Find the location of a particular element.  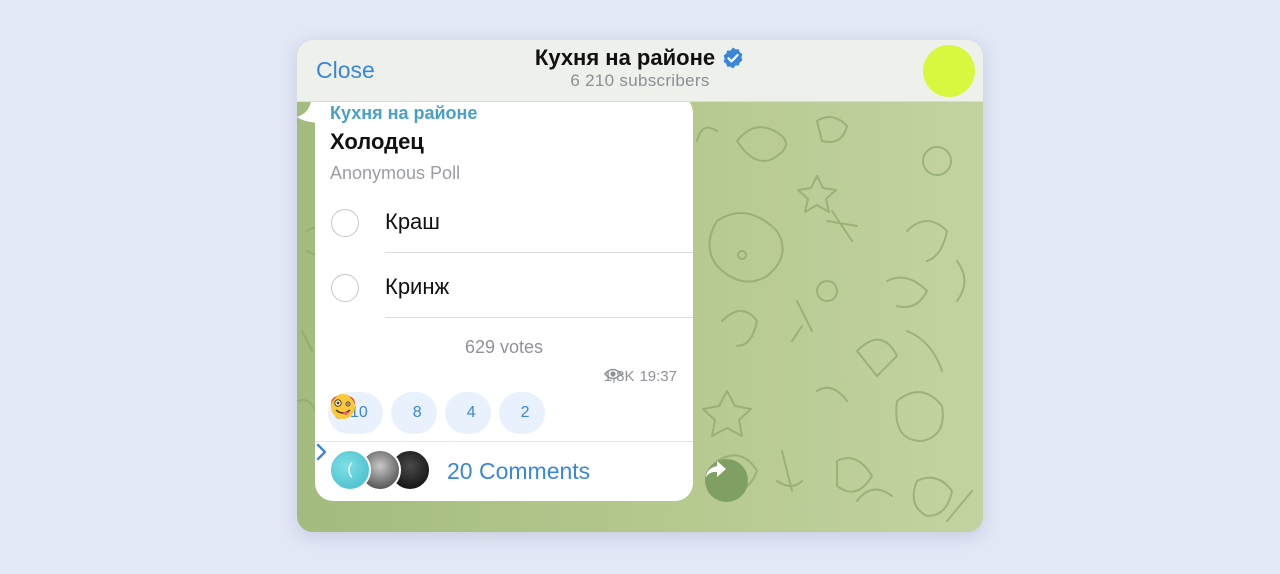

reaction-count: 2 is located at coordinates (525, 412).